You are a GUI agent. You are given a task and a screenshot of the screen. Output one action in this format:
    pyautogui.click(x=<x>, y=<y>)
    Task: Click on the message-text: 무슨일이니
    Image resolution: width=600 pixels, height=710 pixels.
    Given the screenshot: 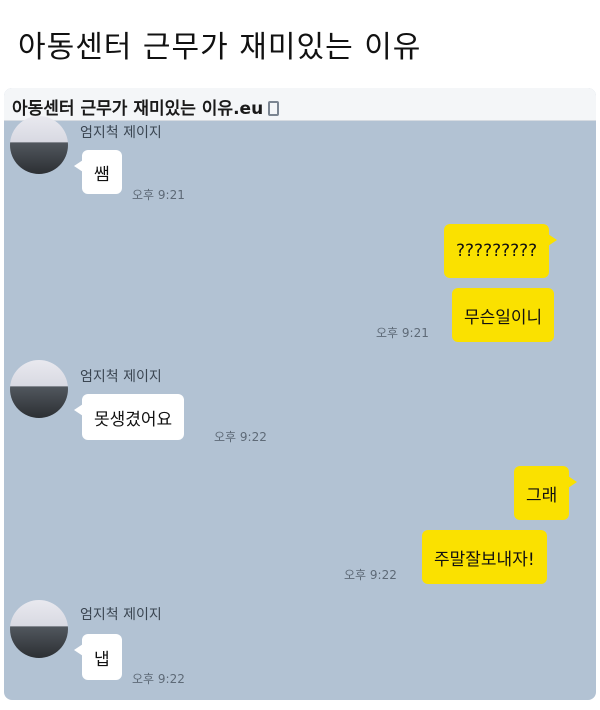 What is the action you would take?
    pyautogui.click(x=503, y=317)
    